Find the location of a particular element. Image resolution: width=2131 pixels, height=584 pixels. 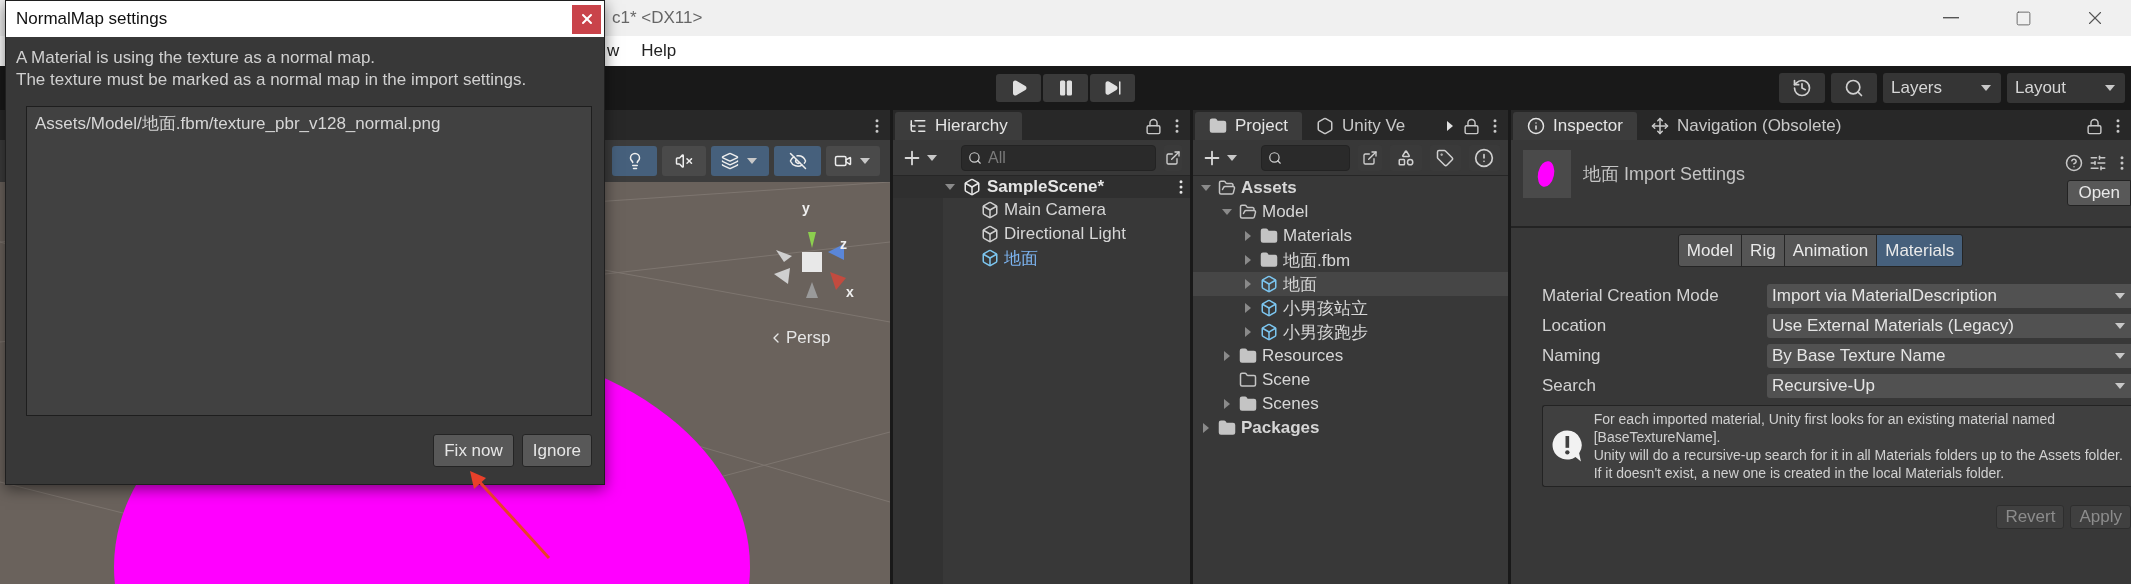

step-icon is located at coordinates (1112, 88).